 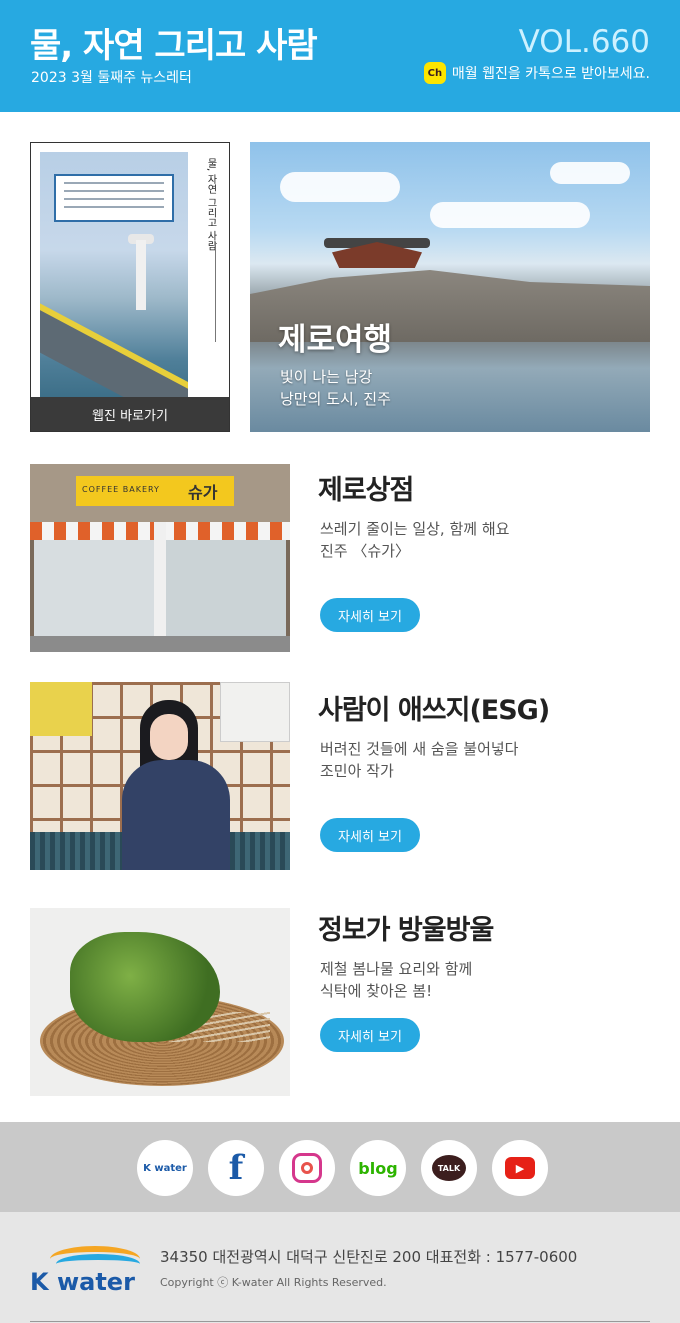 What do you see at coordinates (165, 1168) in the screenshot?
I see `kwater-icon: K water` at bounding box center [165, 1168].